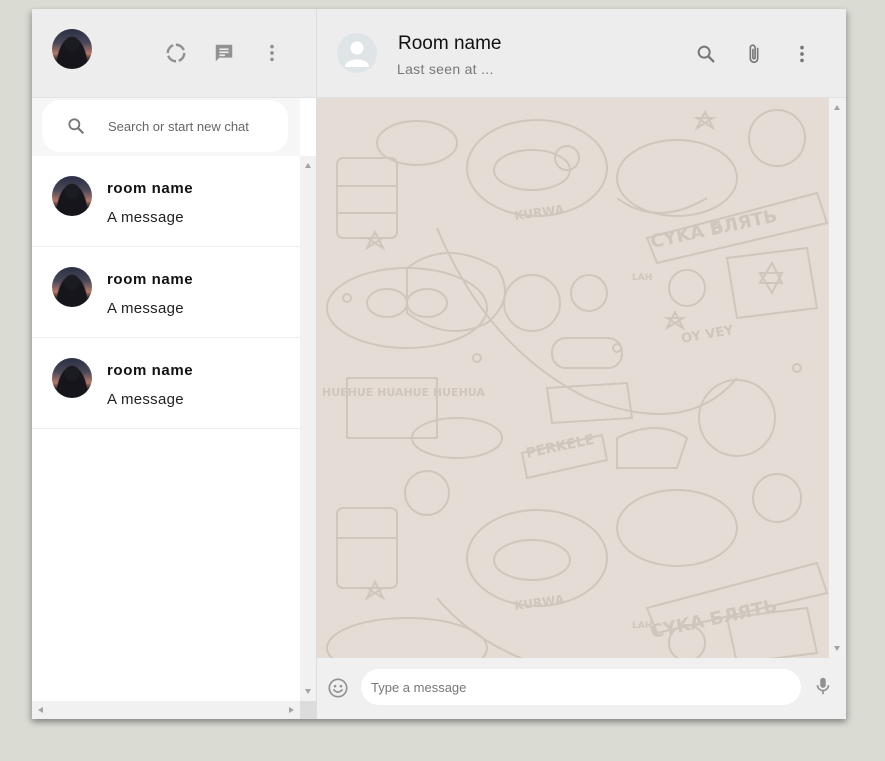  What do you see at coordinates (72, 49) in the screenshot?
I see `user-avatar` at bounding box center [72, 49].